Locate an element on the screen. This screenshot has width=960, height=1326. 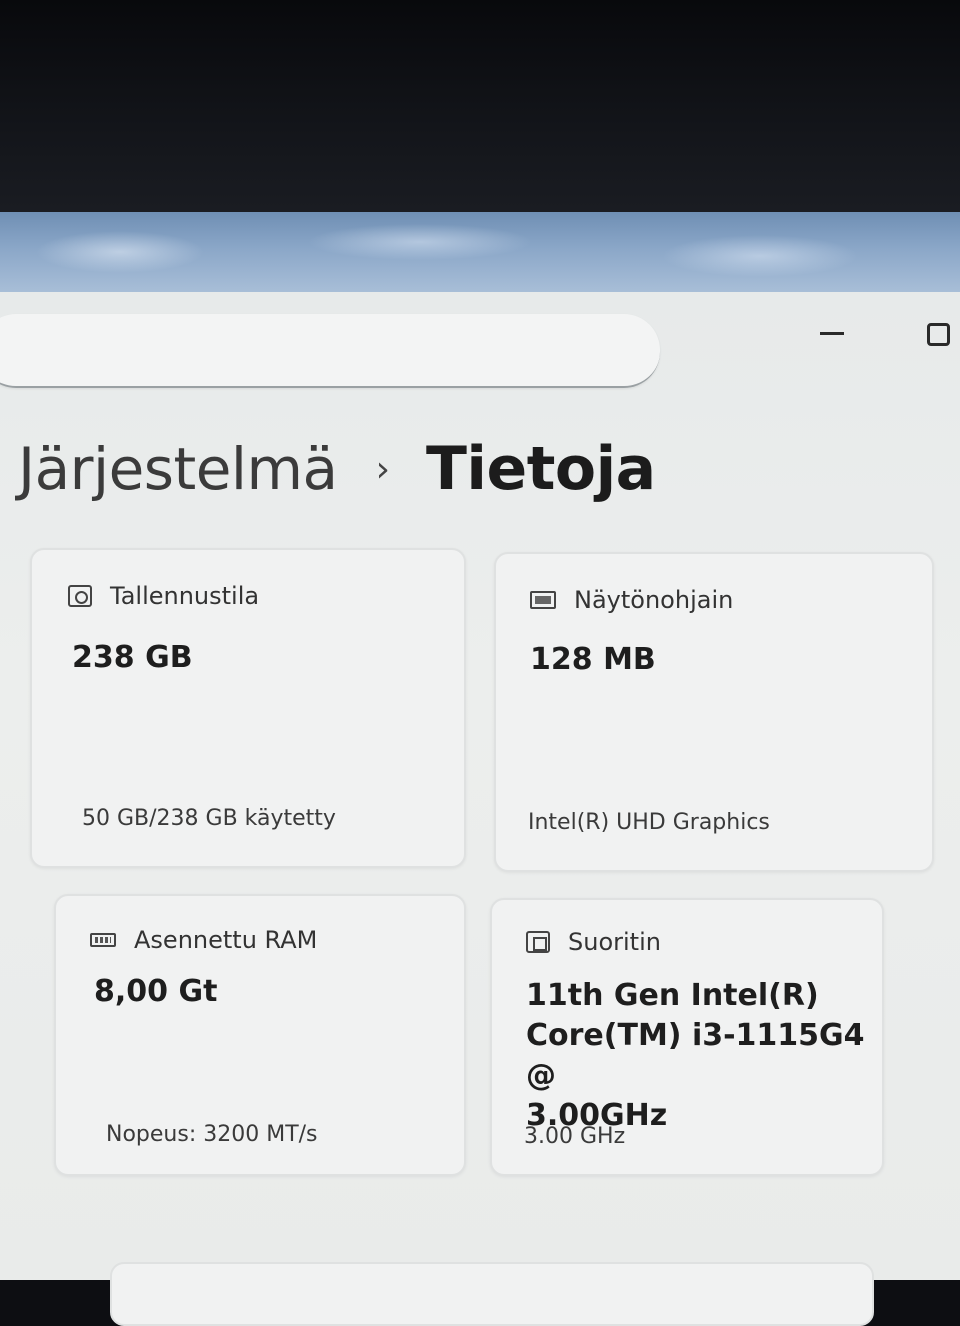
storage-title: Tallennustila is located at coordinates (185, 596).